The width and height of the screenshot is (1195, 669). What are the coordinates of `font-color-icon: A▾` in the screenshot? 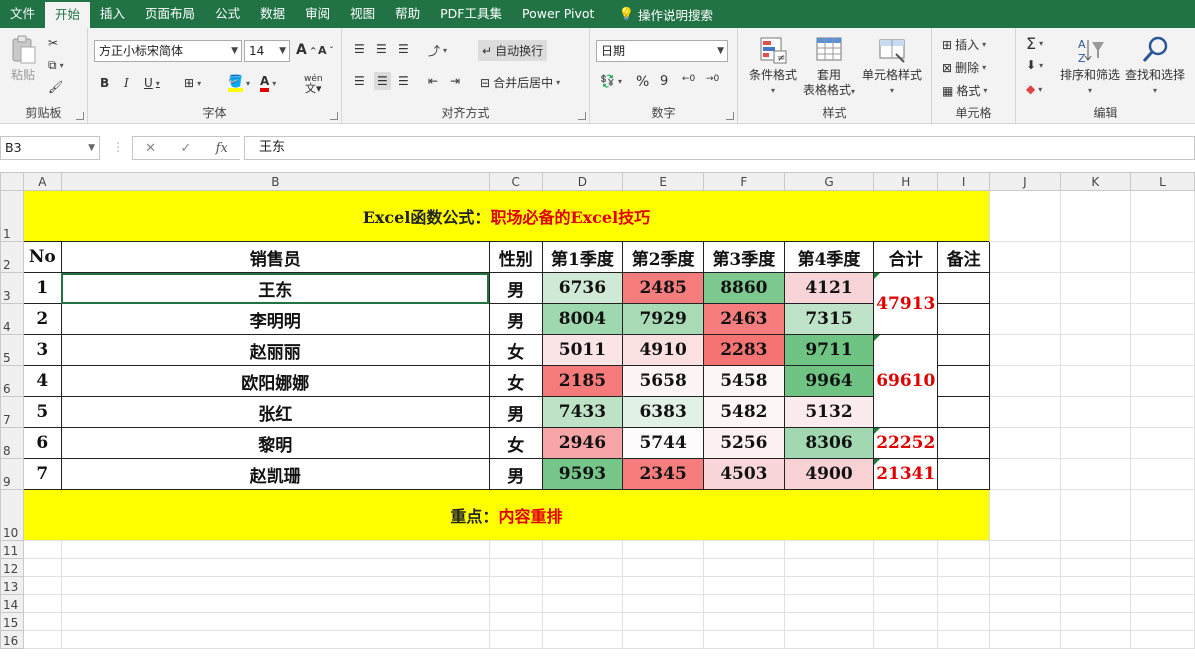 It's located at (268, 83).